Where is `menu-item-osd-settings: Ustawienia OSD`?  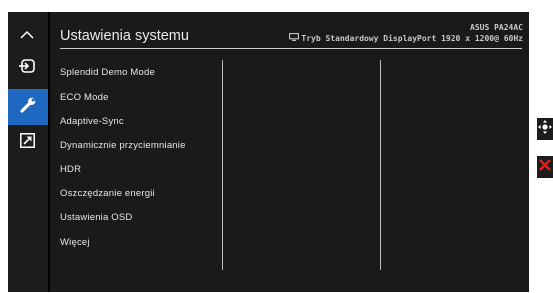 menu-item-osd-settings: Ustawienia OSD is located at coordinates (96, 217).